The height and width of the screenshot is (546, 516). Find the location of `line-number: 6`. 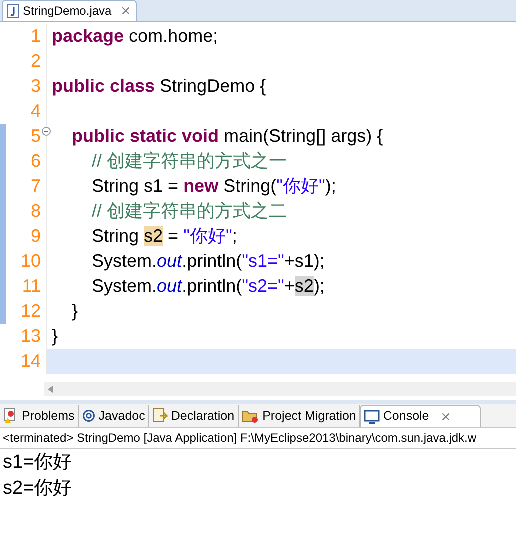

line-number: 6 is located at coordinates (36, 161).